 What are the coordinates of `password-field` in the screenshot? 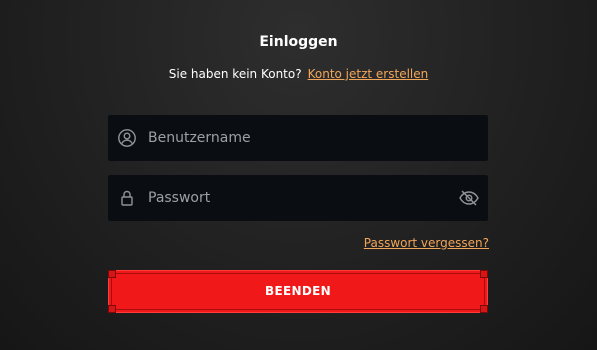 It's located at (298, 198).